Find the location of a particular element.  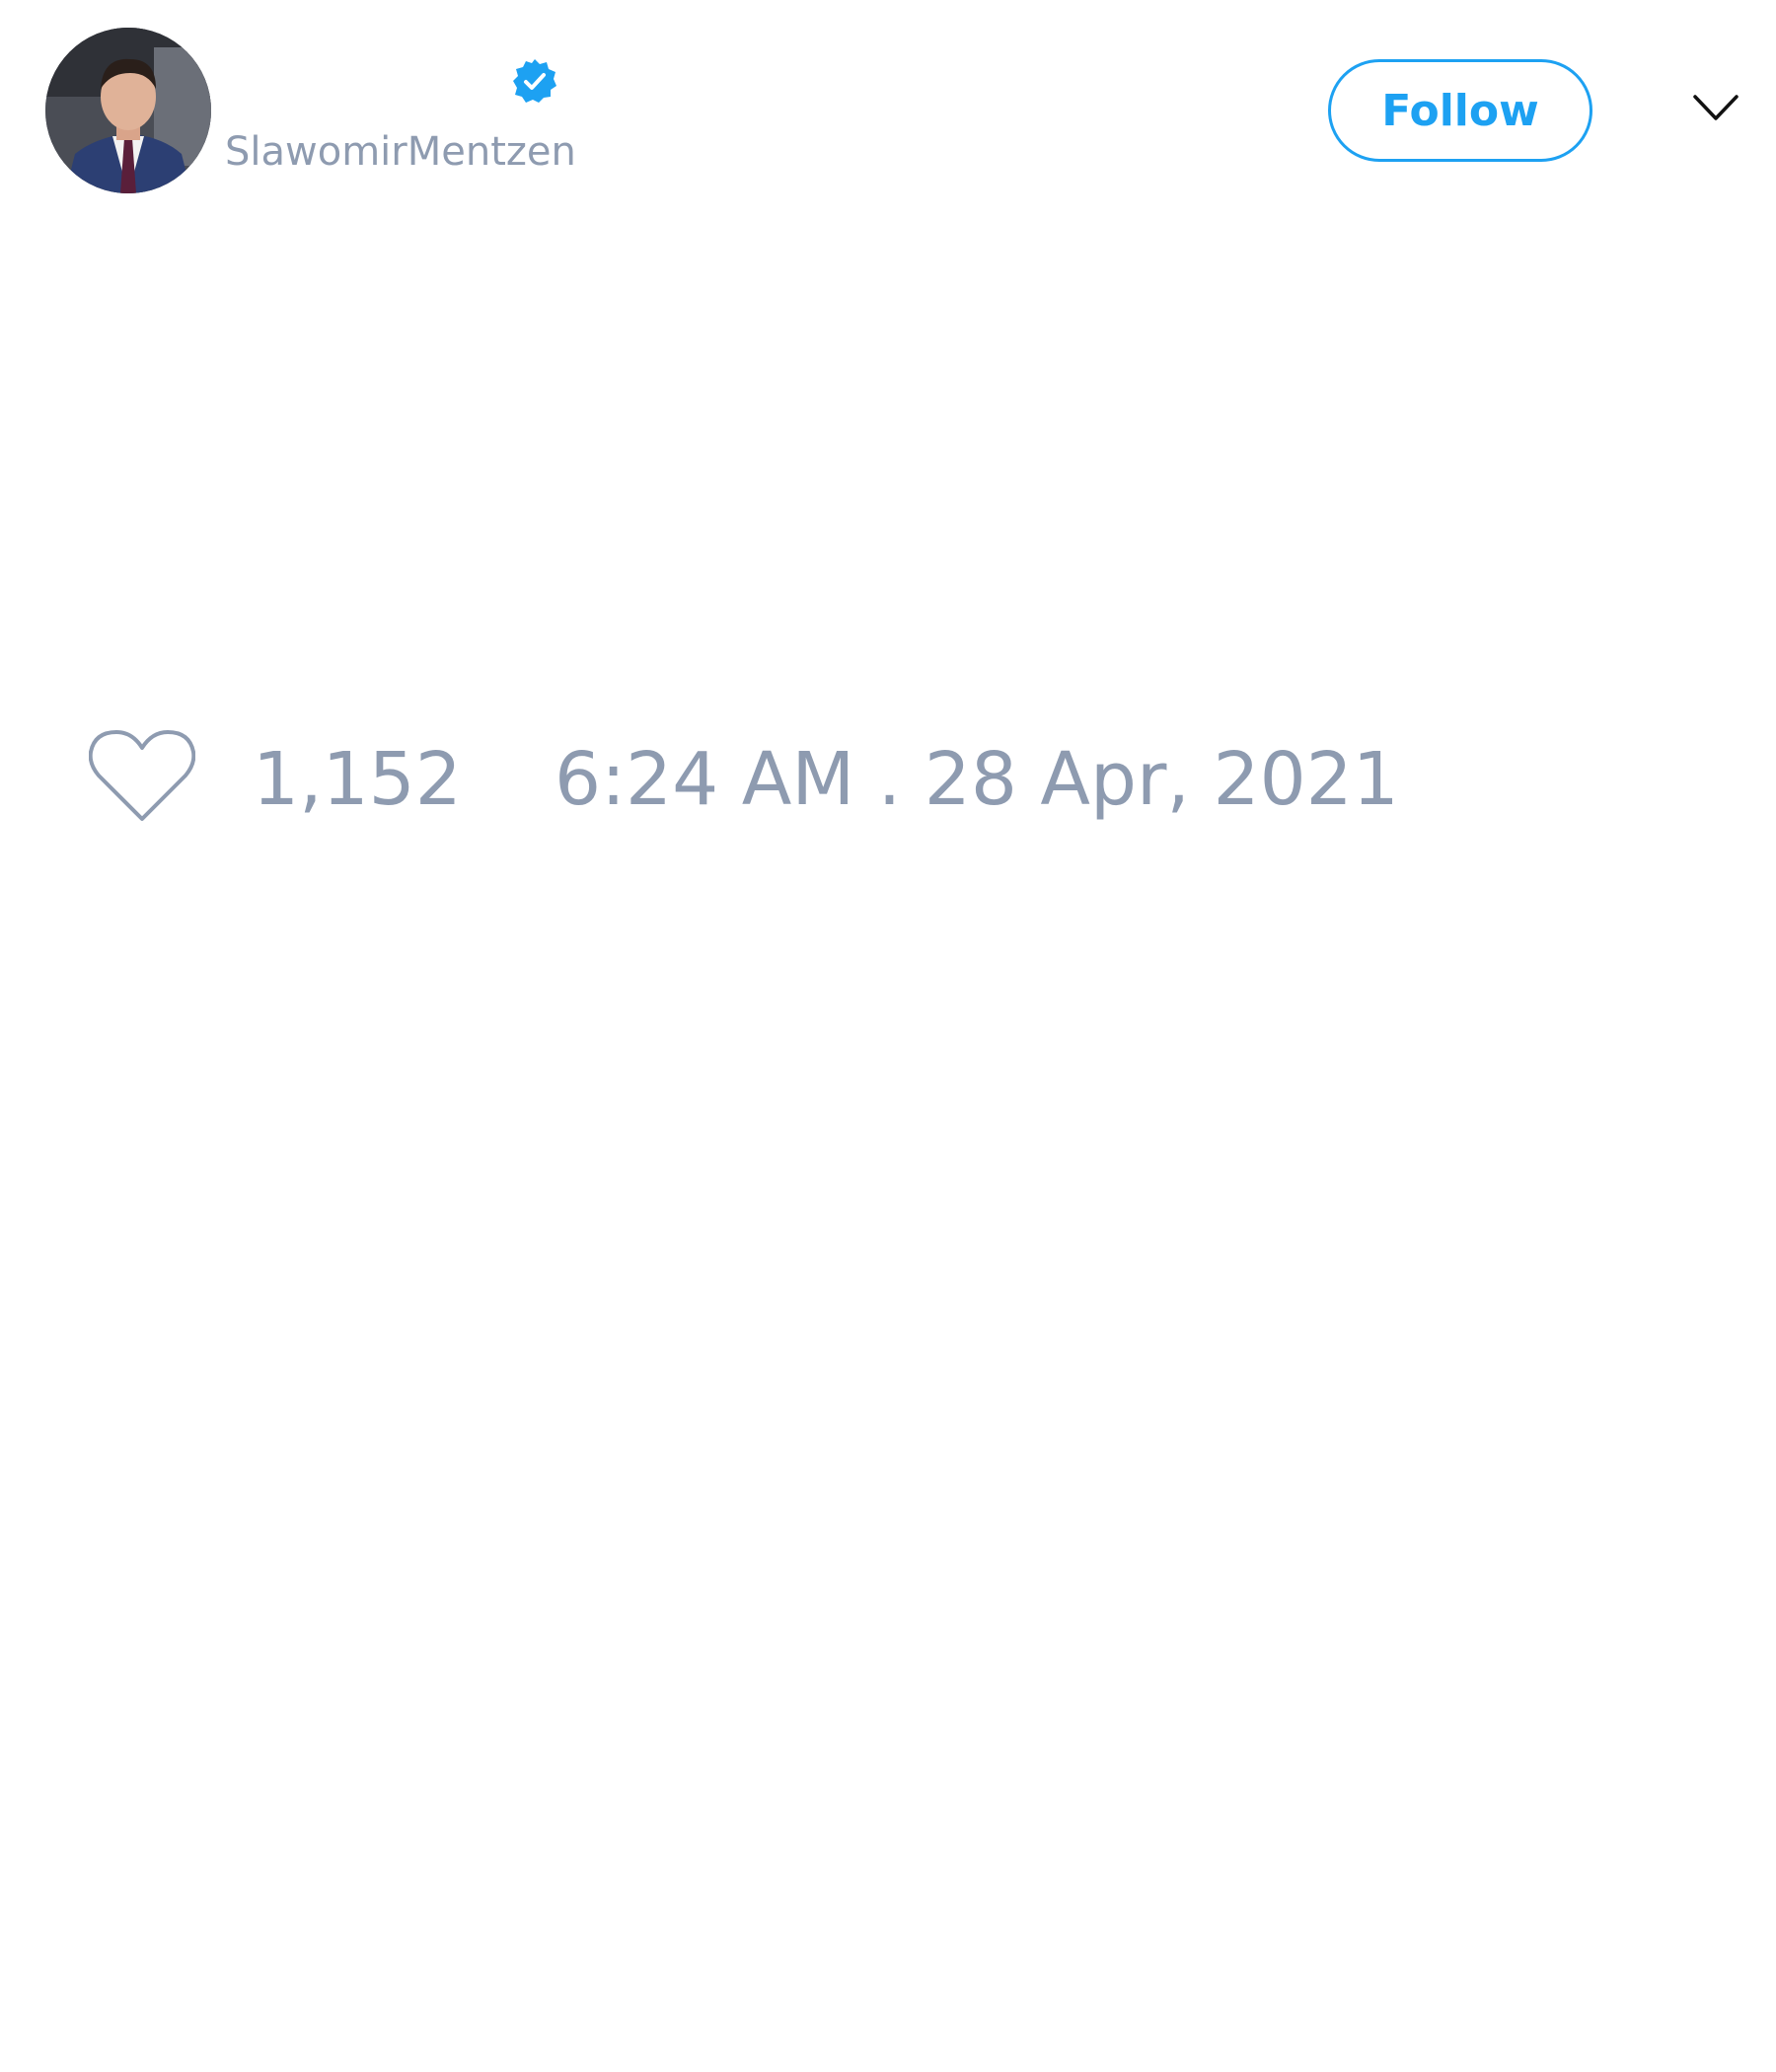

like-count: 1,152 is located at coordinates (357, 780).